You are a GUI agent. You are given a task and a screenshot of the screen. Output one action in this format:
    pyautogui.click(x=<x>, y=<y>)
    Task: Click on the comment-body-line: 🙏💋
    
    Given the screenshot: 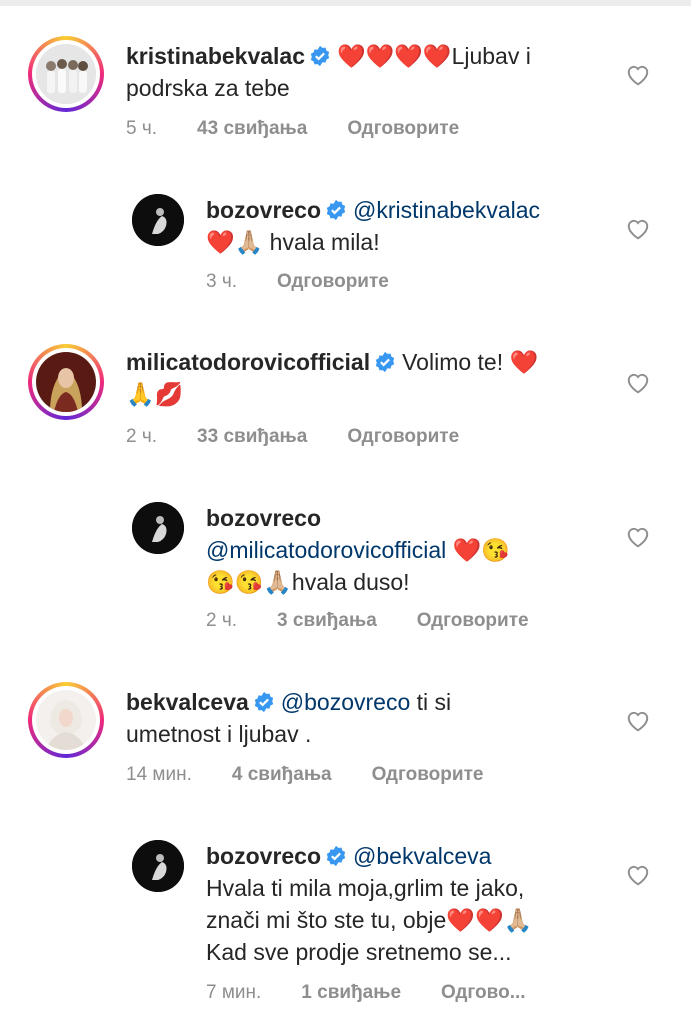 What is the action you would take?
    pyautogui.click(x=155, y=394)
    